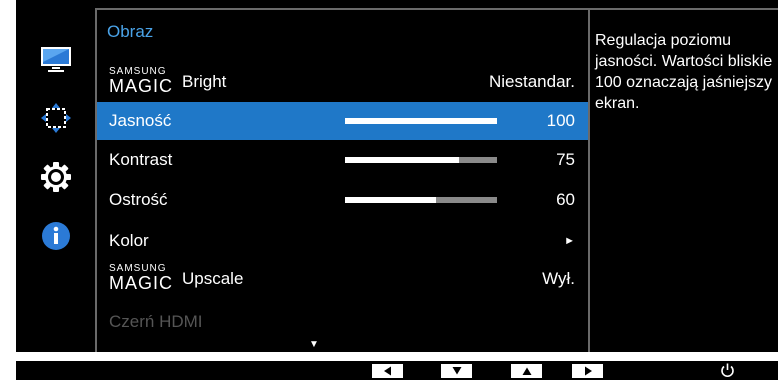 Image resolution: width=778 pixels, height=380 pixels. I want to click on sharpness-slider, so click(421, 200).